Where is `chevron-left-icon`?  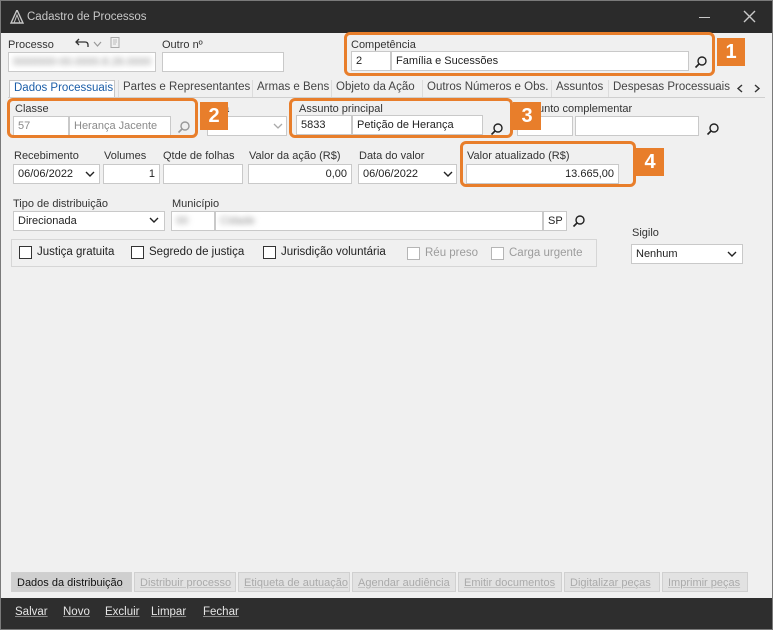
chevron-left-icon is located at coordinates (740, 88).